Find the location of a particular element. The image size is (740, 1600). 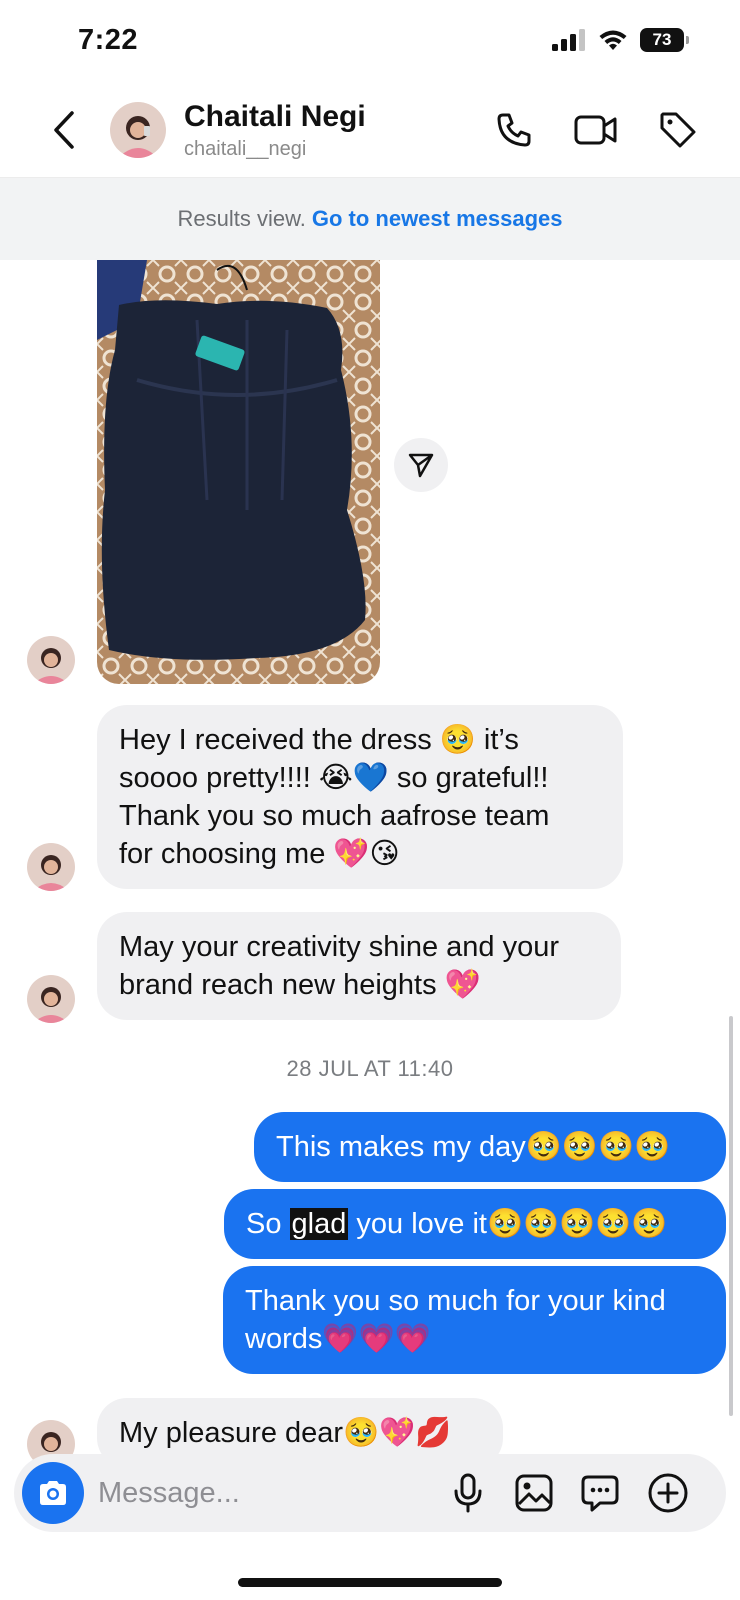

plus-circle-icon is located at coordinates (668, 1493).